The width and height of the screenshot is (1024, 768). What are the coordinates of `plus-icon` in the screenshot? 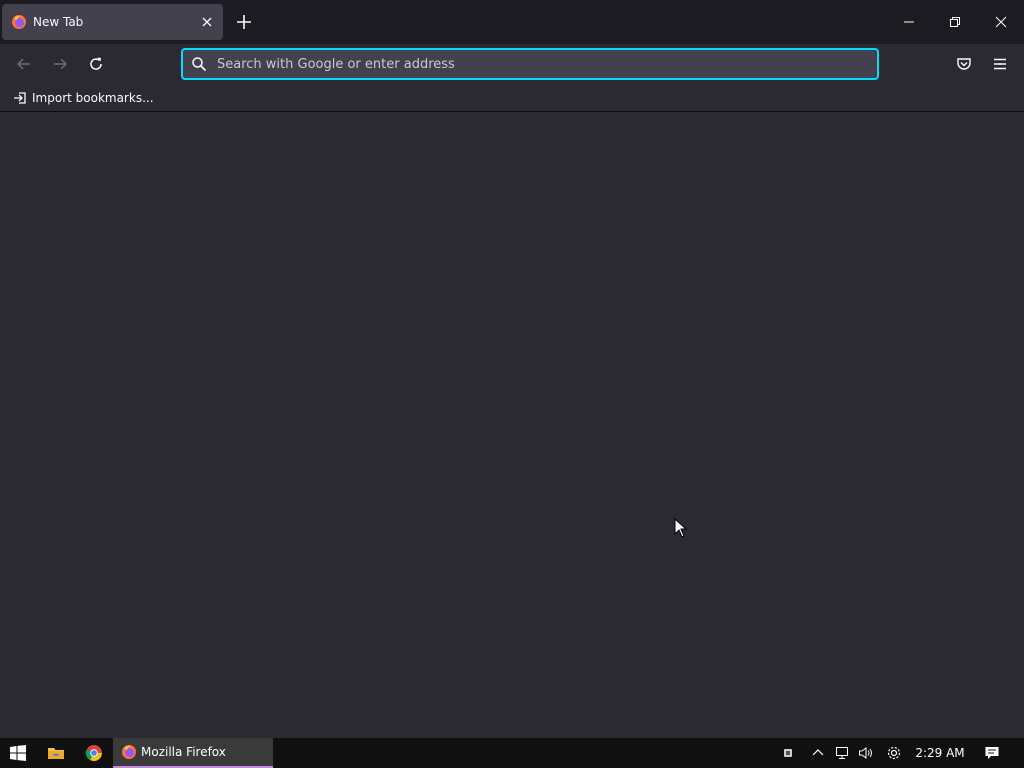 It's located at (244, 22).